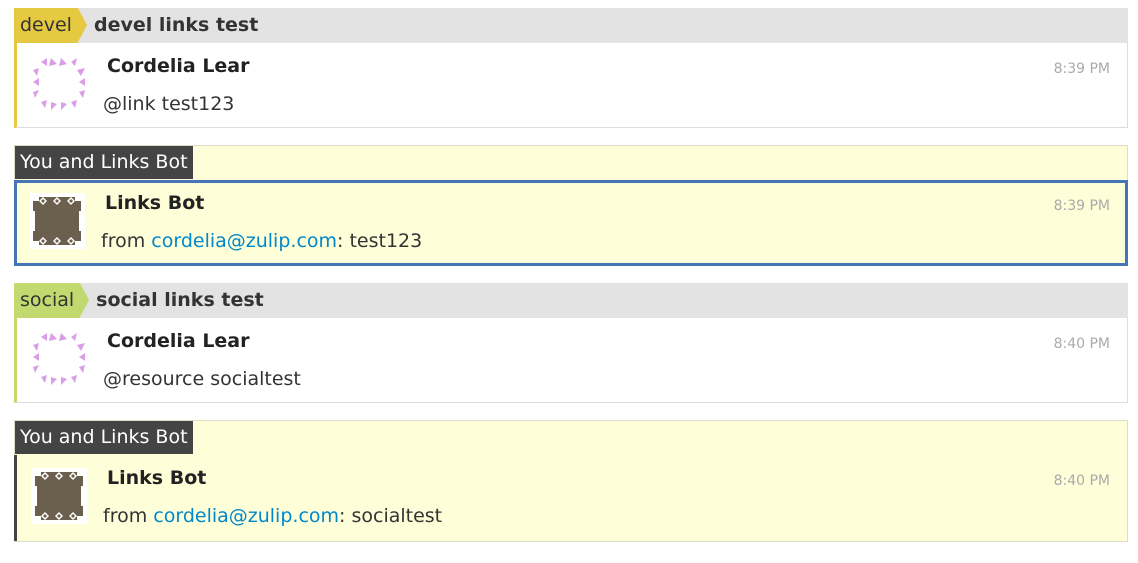 Image resolution: width=1138 pixels, height=563 pixels. What do you see at coordinates (391, 516) in the screenshot?
I see `content-suffix: : socialtest` at bounding box center [391, 516].